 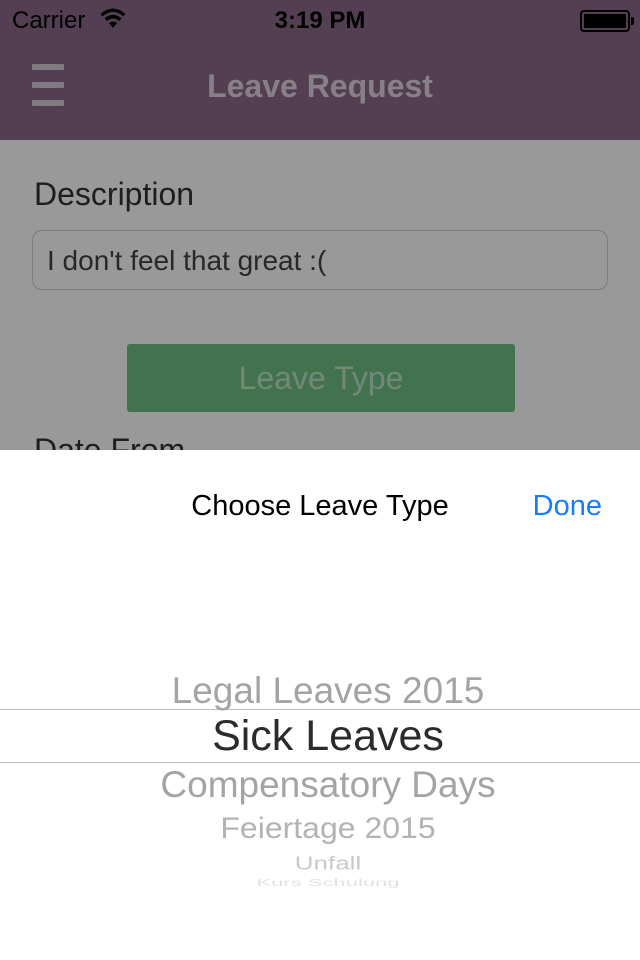 What do you see at coordinates (320, 863) in the screenshot?
I see `picker-option: Unfall` at bounding box center [320, 863].